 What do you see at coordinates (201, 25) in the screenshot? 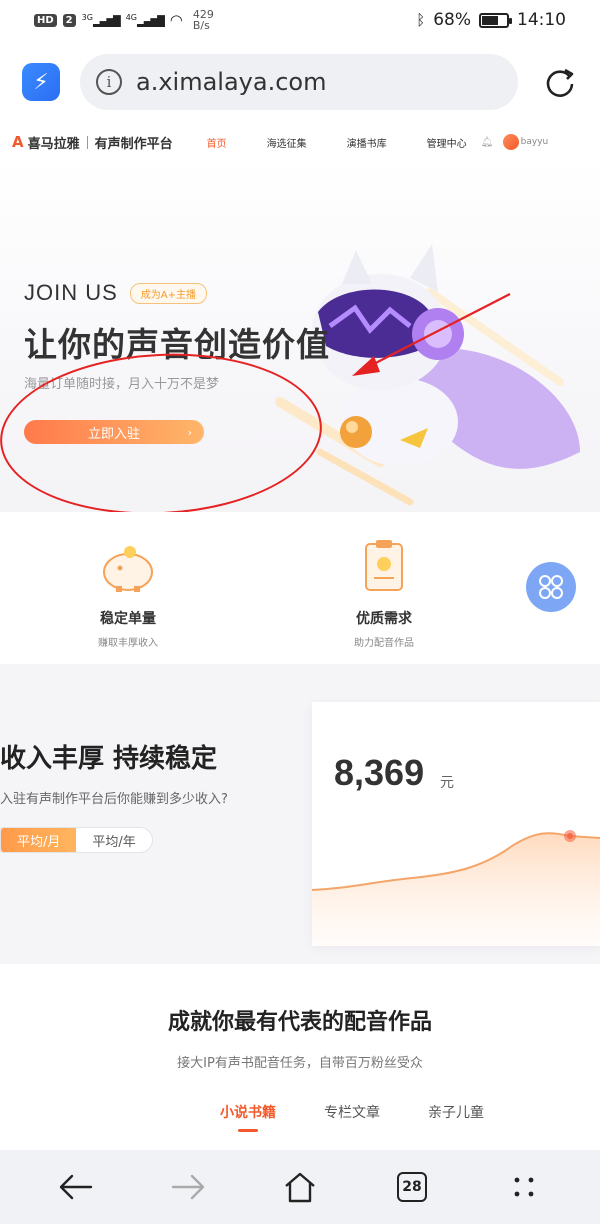
I see `speed-unit: B/s` at bounding box center [201, 25].